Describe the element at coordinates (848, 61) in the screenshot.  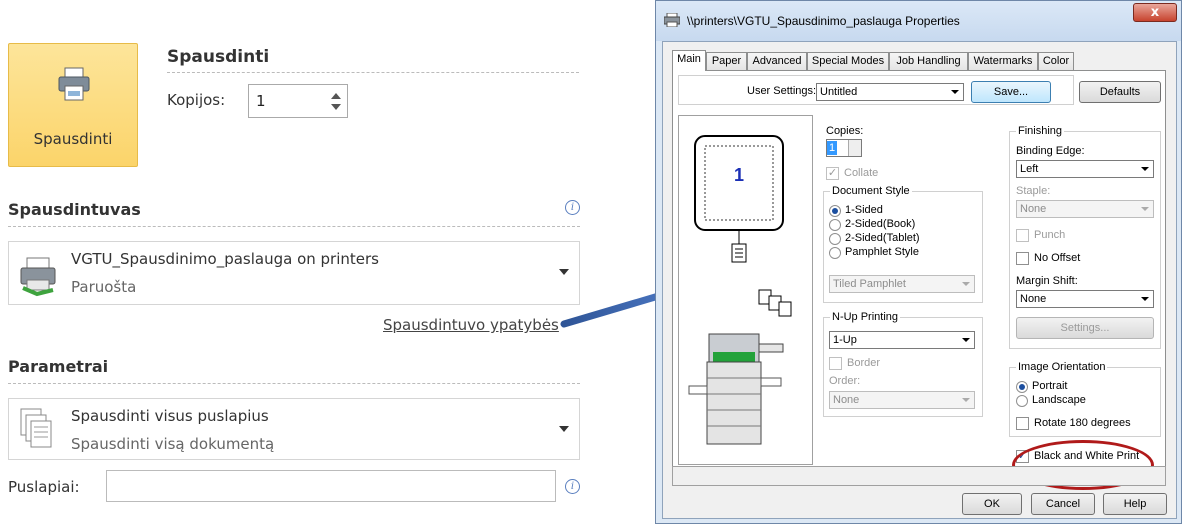
I see `tab-special-modes: Special Modes` at that location.